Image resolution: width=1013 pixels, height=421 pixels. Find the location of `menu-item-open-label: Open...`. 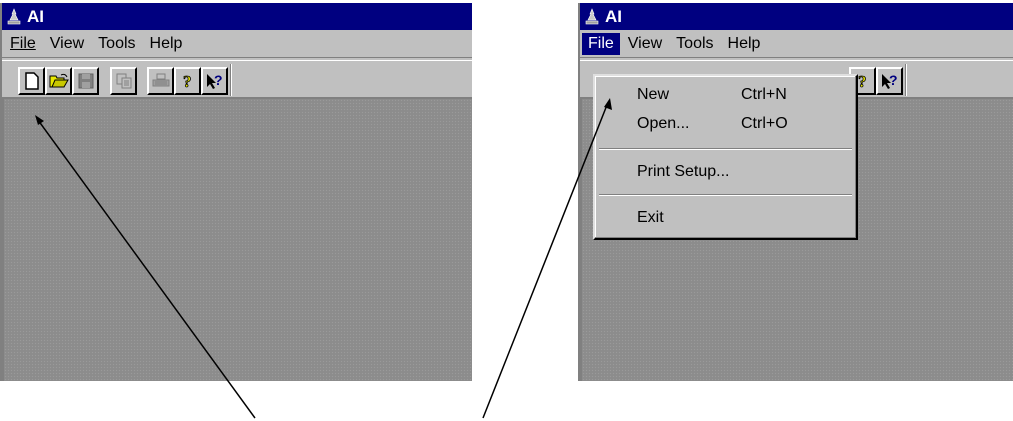

menu-item-open-label: Open... is located at coordinates (663, 123).